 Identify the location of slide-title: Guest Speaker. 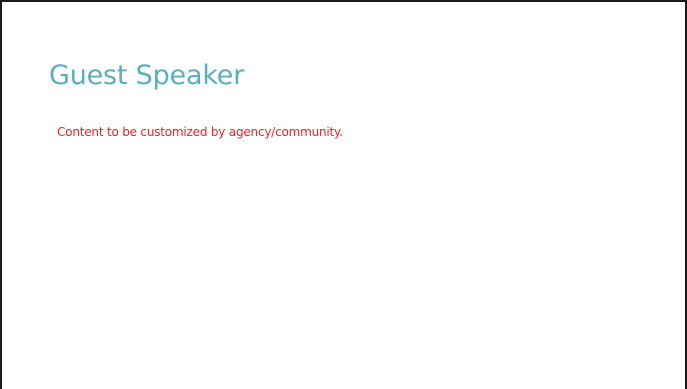
(147, 75).